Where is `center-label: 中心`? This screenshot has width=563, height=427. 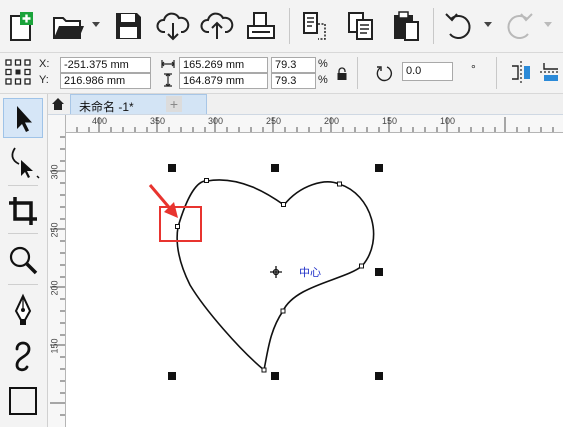 center-label: 中心 is located at coordinates (310, 273).